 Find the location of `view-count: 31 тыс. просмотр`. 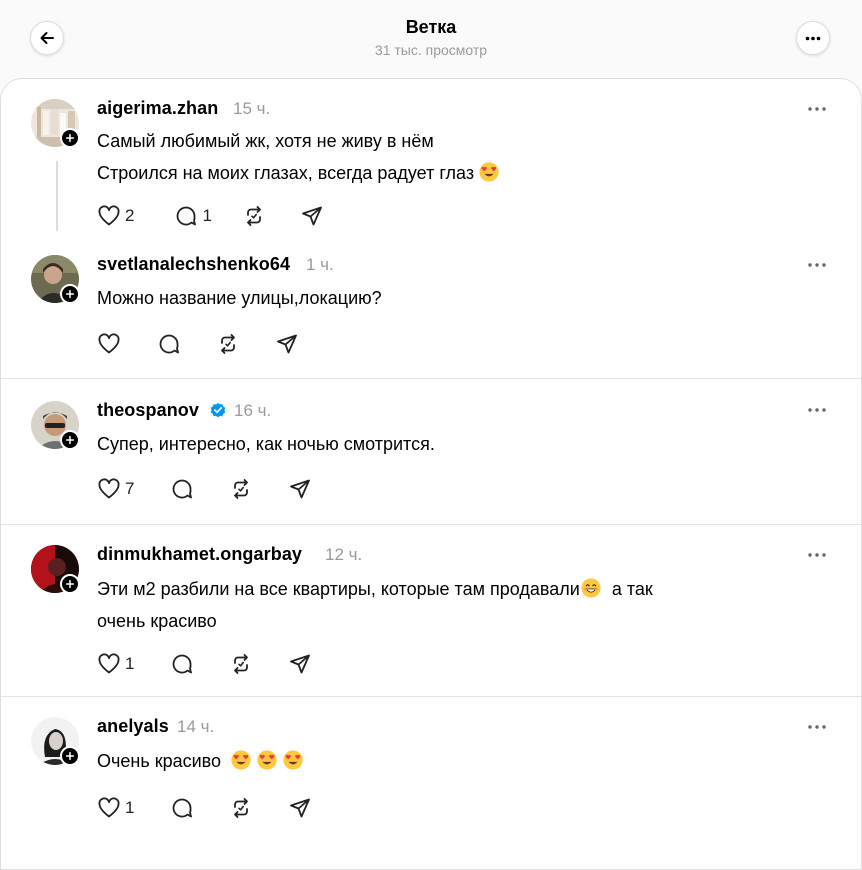

view-count: 31 тыс. просмотр is located at coordinates (431, 50).